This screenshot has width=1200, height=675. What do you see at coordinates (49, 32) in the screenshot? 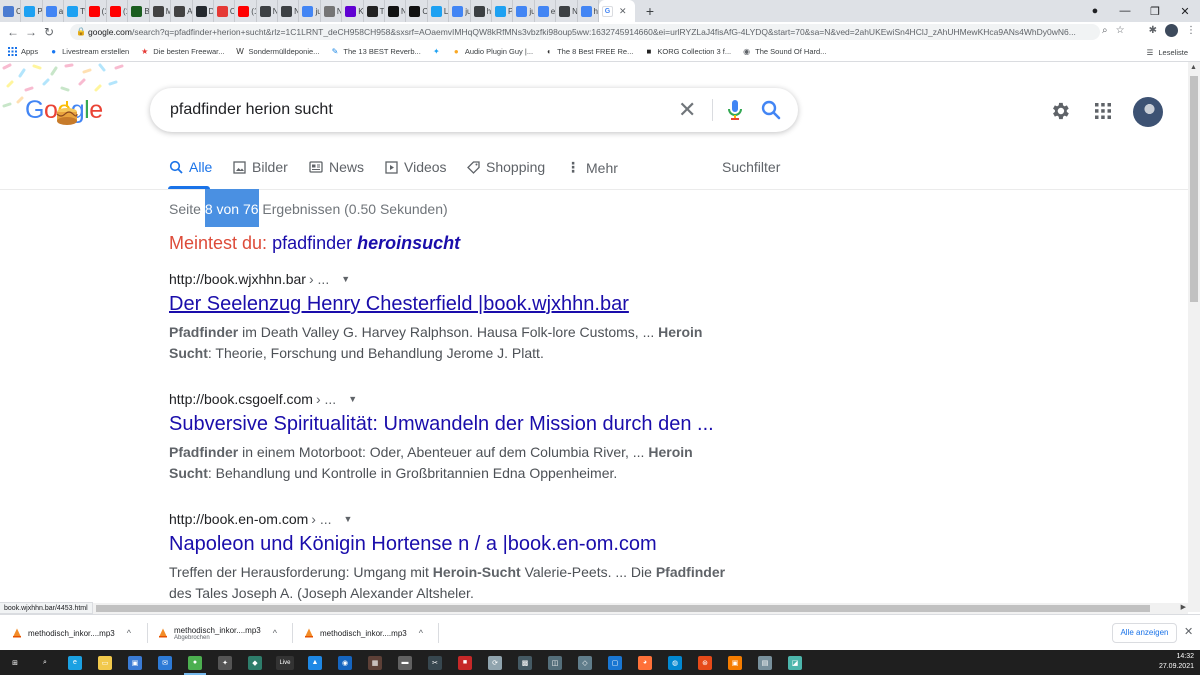
I see `reload-icon: ↻` at bounding box center [49, 32].